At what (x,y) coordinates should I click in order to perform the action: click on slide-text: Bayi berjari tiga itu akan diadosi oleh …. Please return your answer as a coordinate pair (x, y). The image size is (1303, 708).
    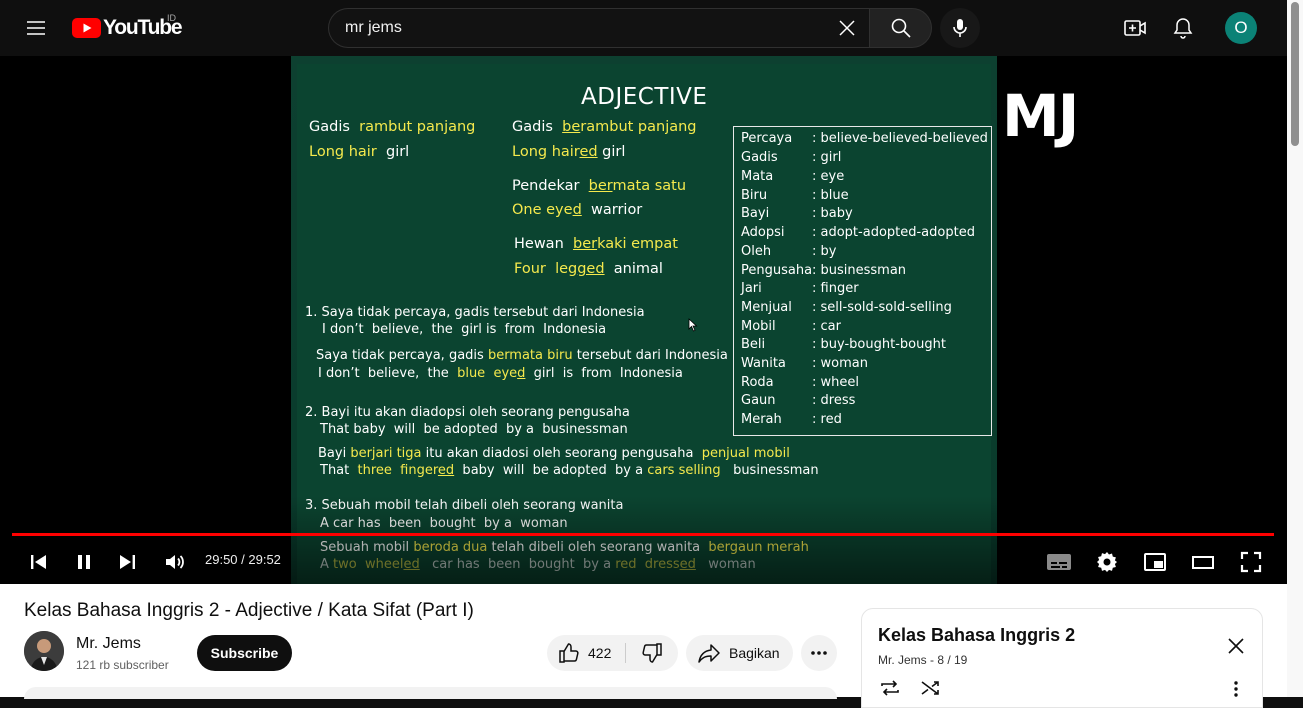
    Looking at the image, I should click on (554, 453).